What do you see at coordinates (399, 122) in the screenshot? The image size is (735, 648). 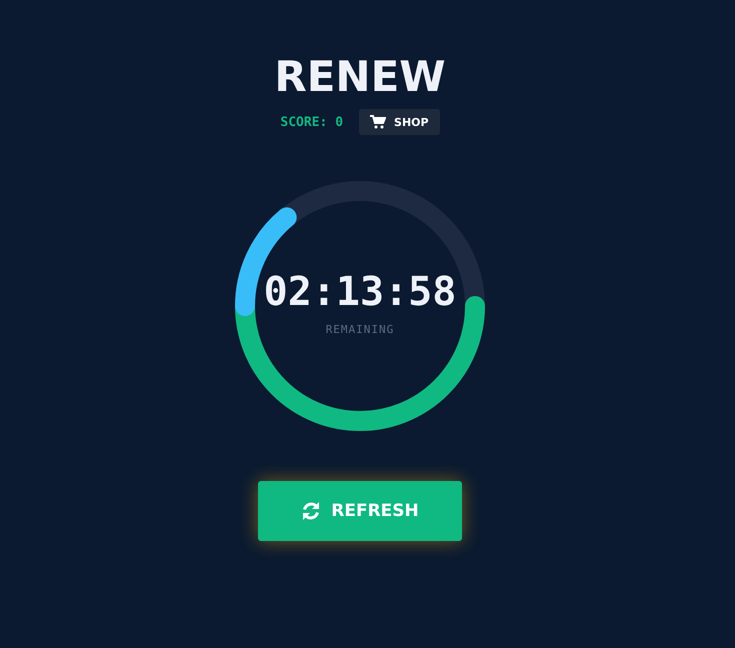 I see `shop-button: SHOP` at bounding box center [399, 122].